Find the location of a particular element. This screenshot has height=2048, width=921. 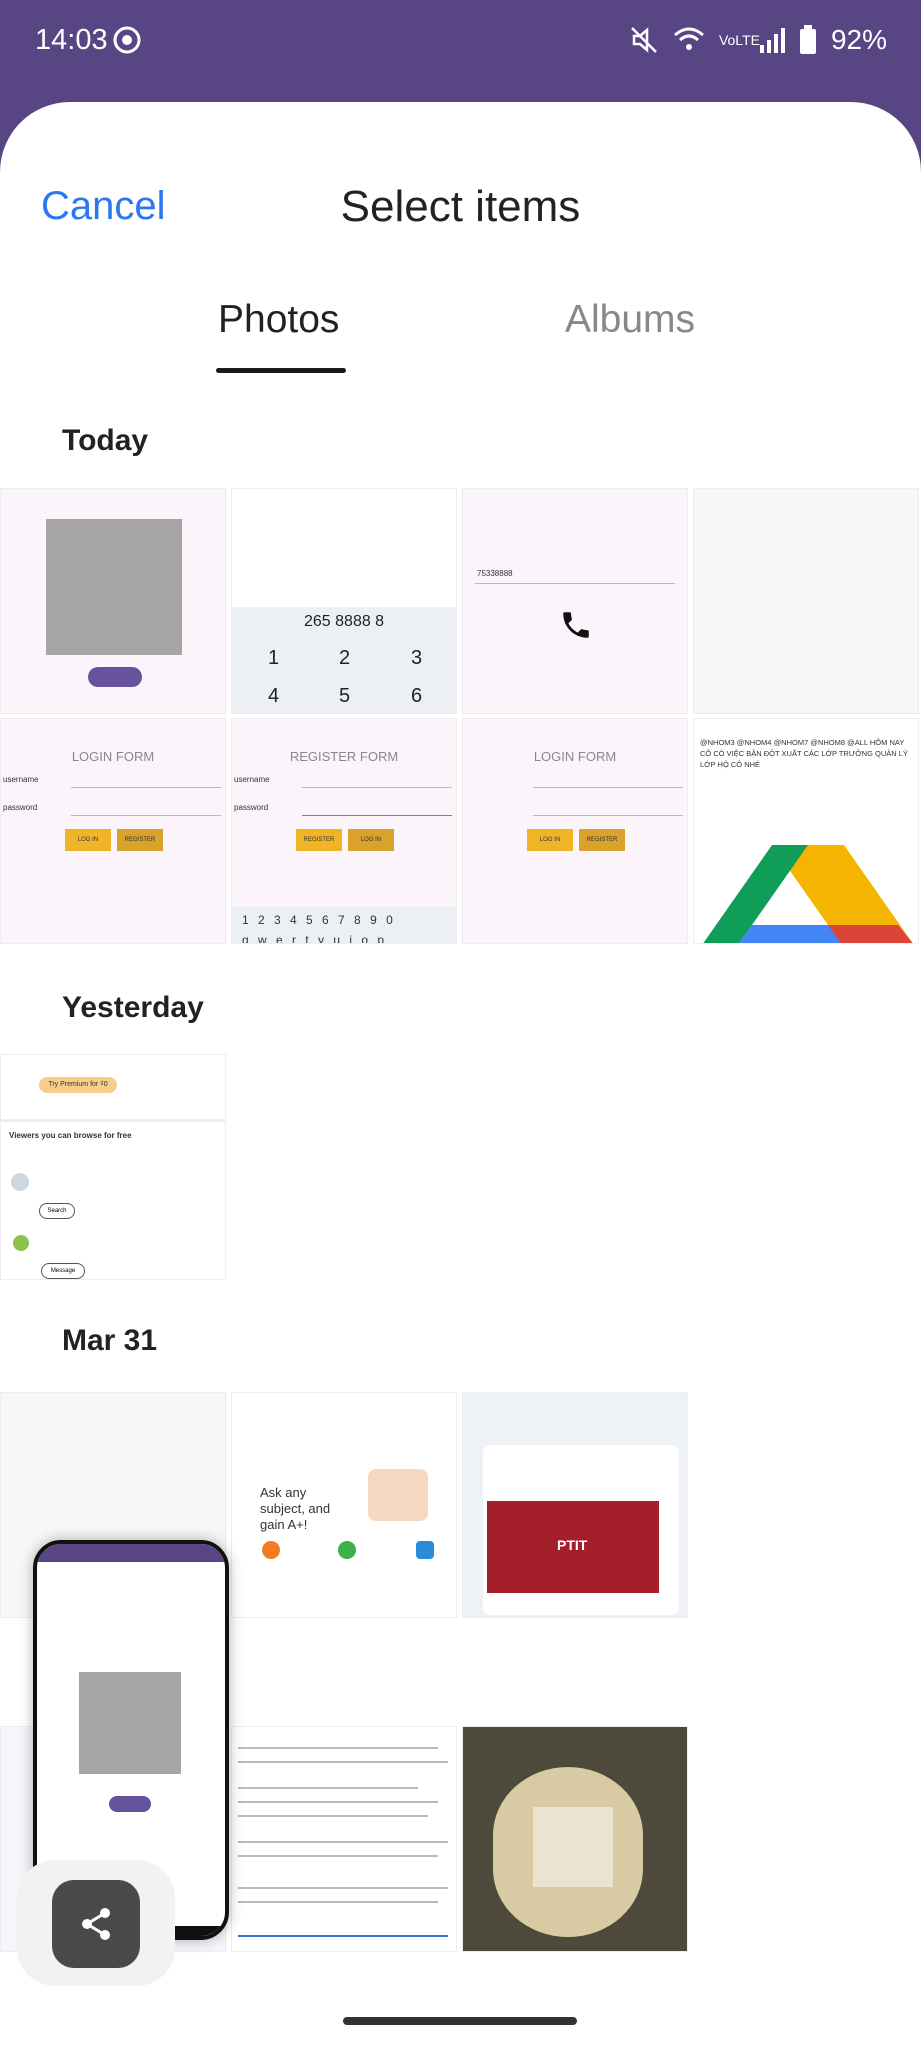

share-icon is located at coordinates (96, 1924).